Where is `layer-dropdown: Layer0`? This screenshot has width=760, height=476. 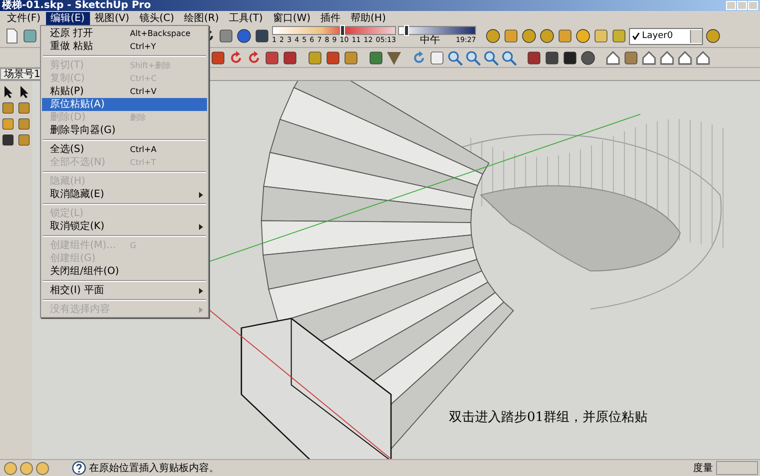 layer-dropdown: Layer0 is located at coordinates (666, 36).